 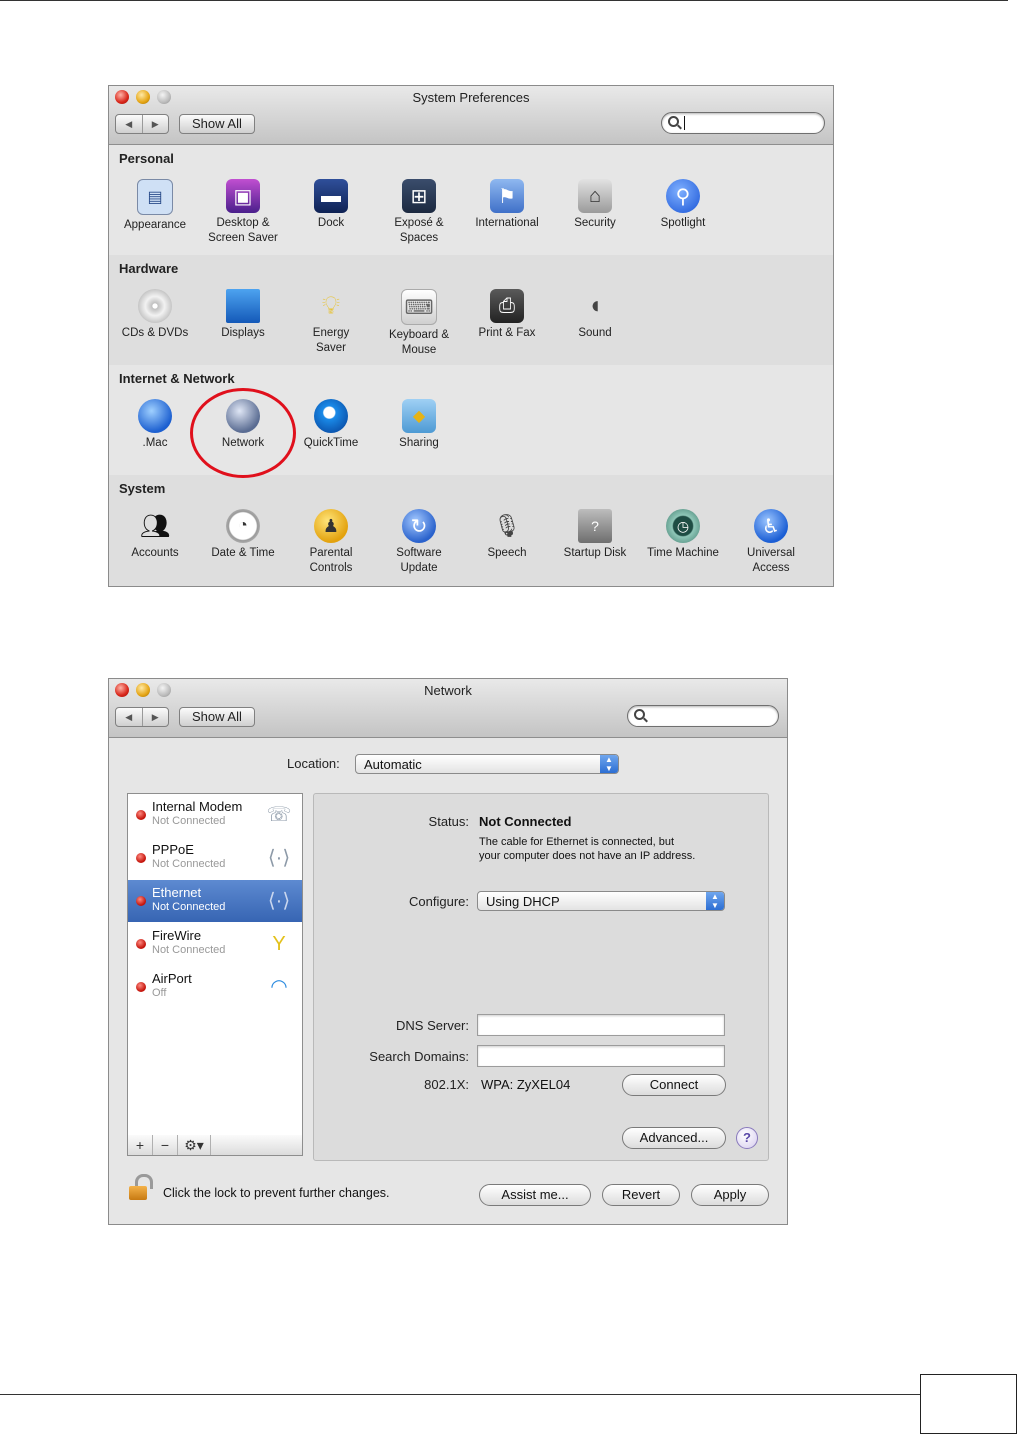 I want to click on configure-value: Using DHCP, so click(x=523, y=901).